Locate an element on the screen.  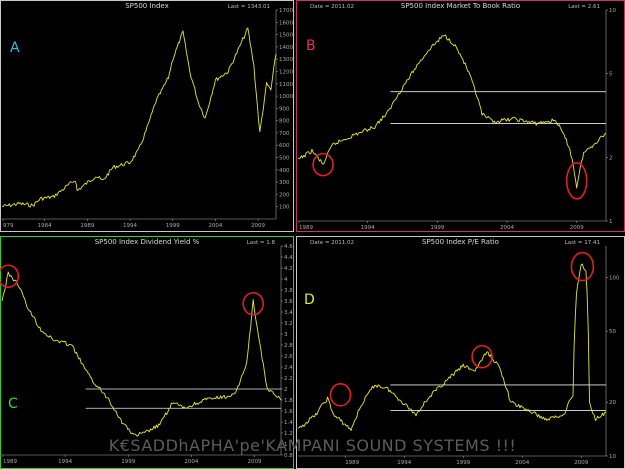
chart-title: SP500 Index Market To Book Ratio is located at coordinates (460, 6).